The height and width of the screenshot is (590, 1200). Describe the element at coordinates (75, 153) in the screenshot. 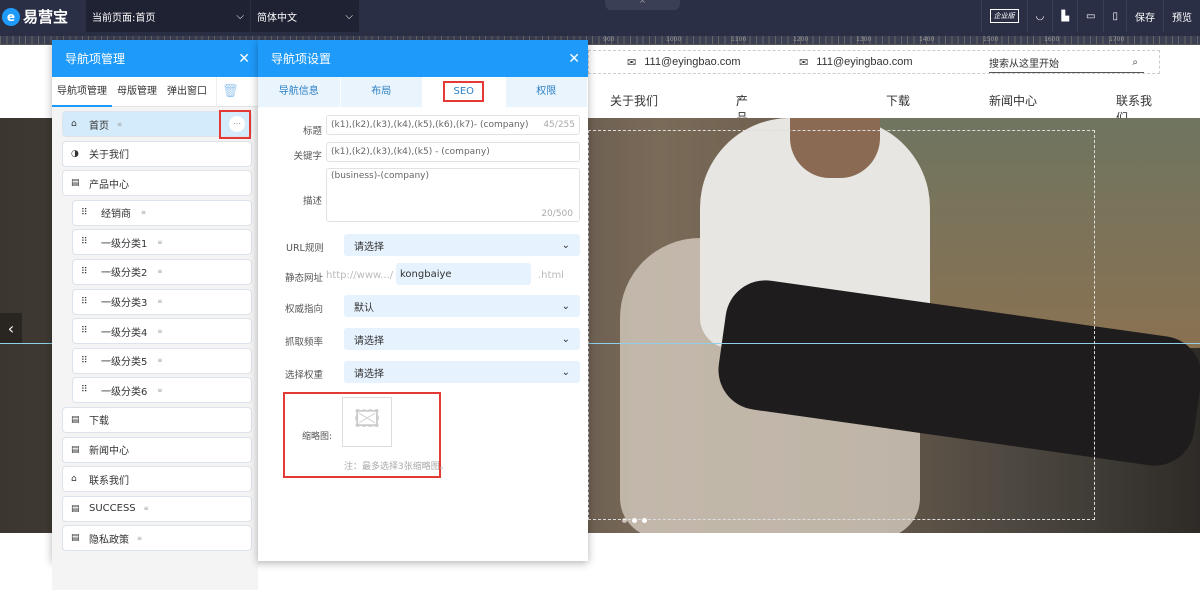

I see `page-icon: ◑` at that location.